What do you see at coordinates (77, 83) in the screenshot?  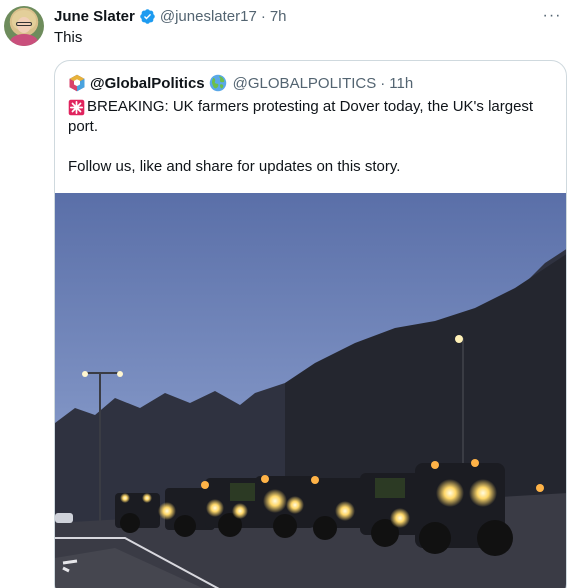 I see `cube-logo-icon` at bounding box center [77, 83].